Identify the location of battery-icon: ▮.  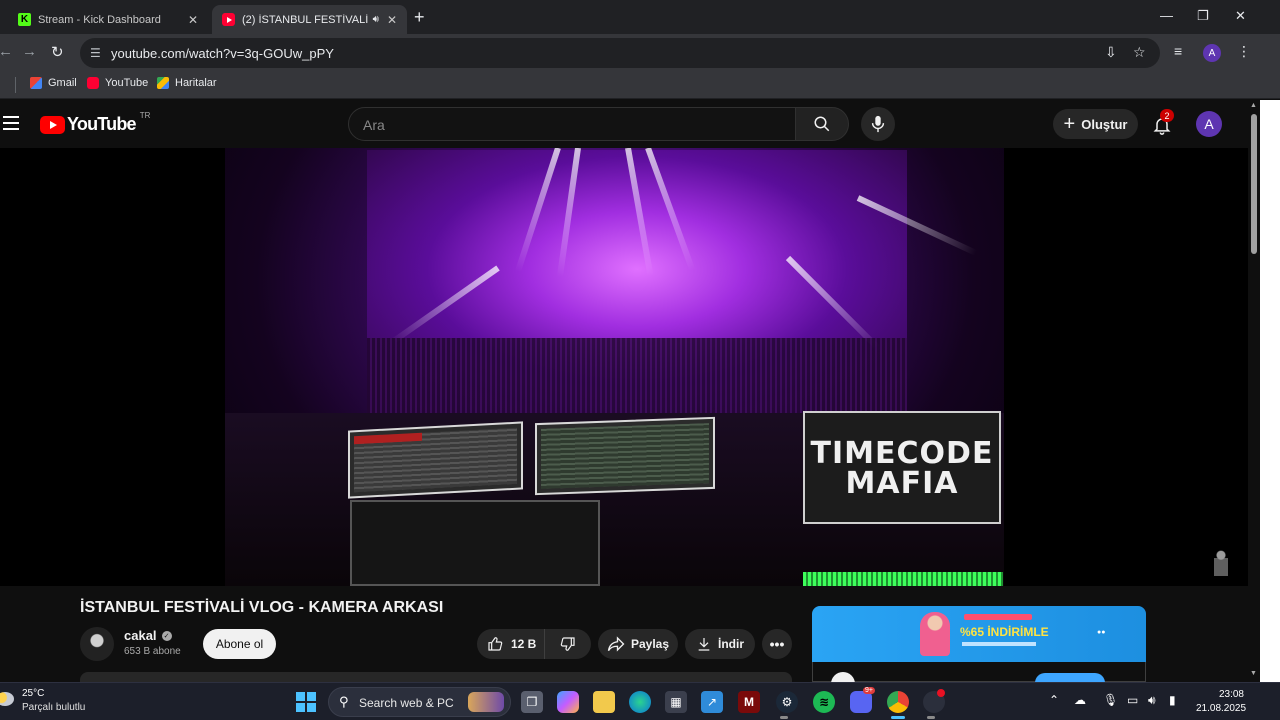
(1172, 700).